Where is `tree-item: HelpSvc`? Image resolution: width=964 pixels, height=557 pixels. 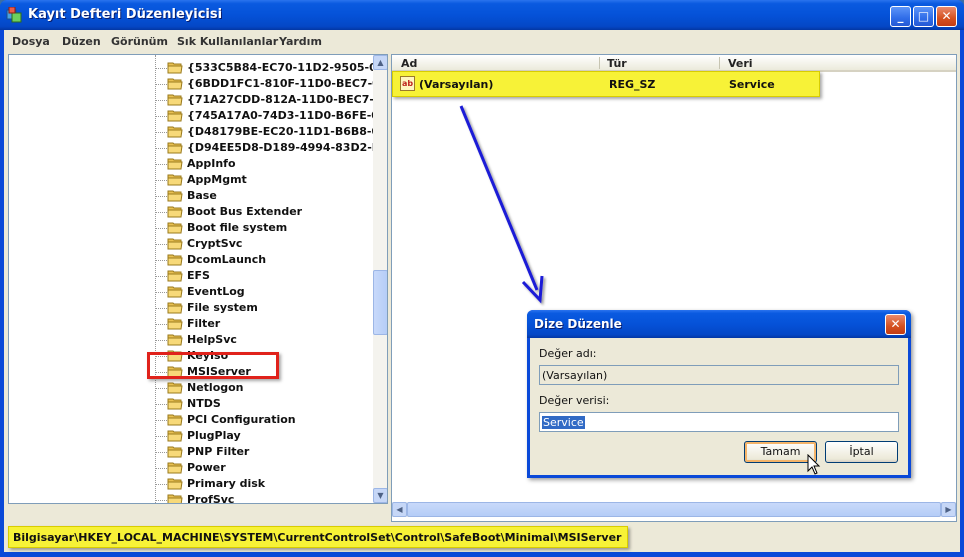 tree-item: HelpSvc is located at coordinates (190, 340).